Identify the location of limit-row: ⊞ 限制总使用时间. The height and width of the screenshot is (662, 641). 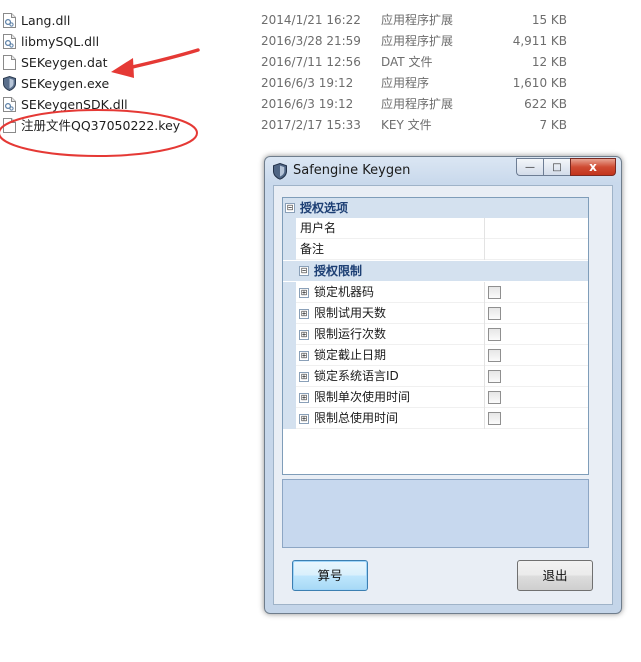
(435, 418).